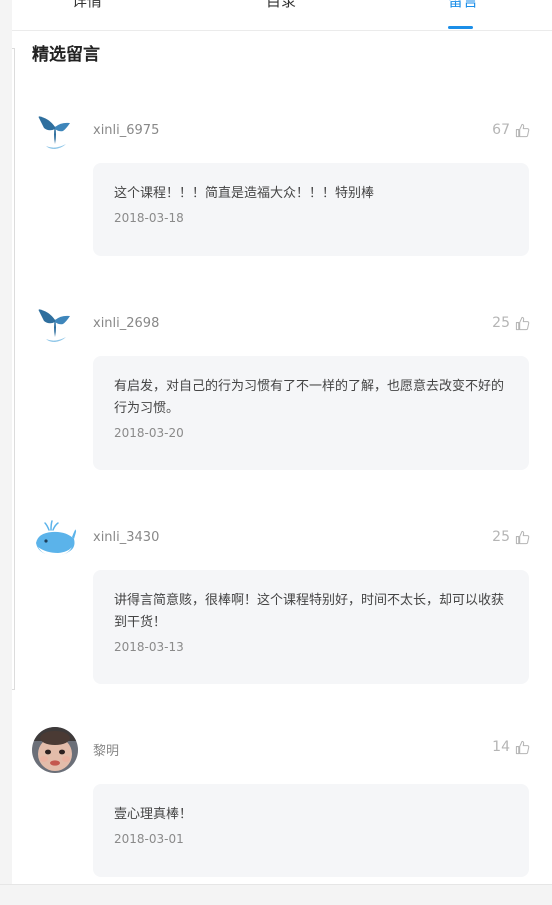 This screenshot has height=905, width=552. What do you see at coordinates (149, 218) in the screenshot?
I see `comment-date: 2018-03-18` at bounding box center [149, 218].